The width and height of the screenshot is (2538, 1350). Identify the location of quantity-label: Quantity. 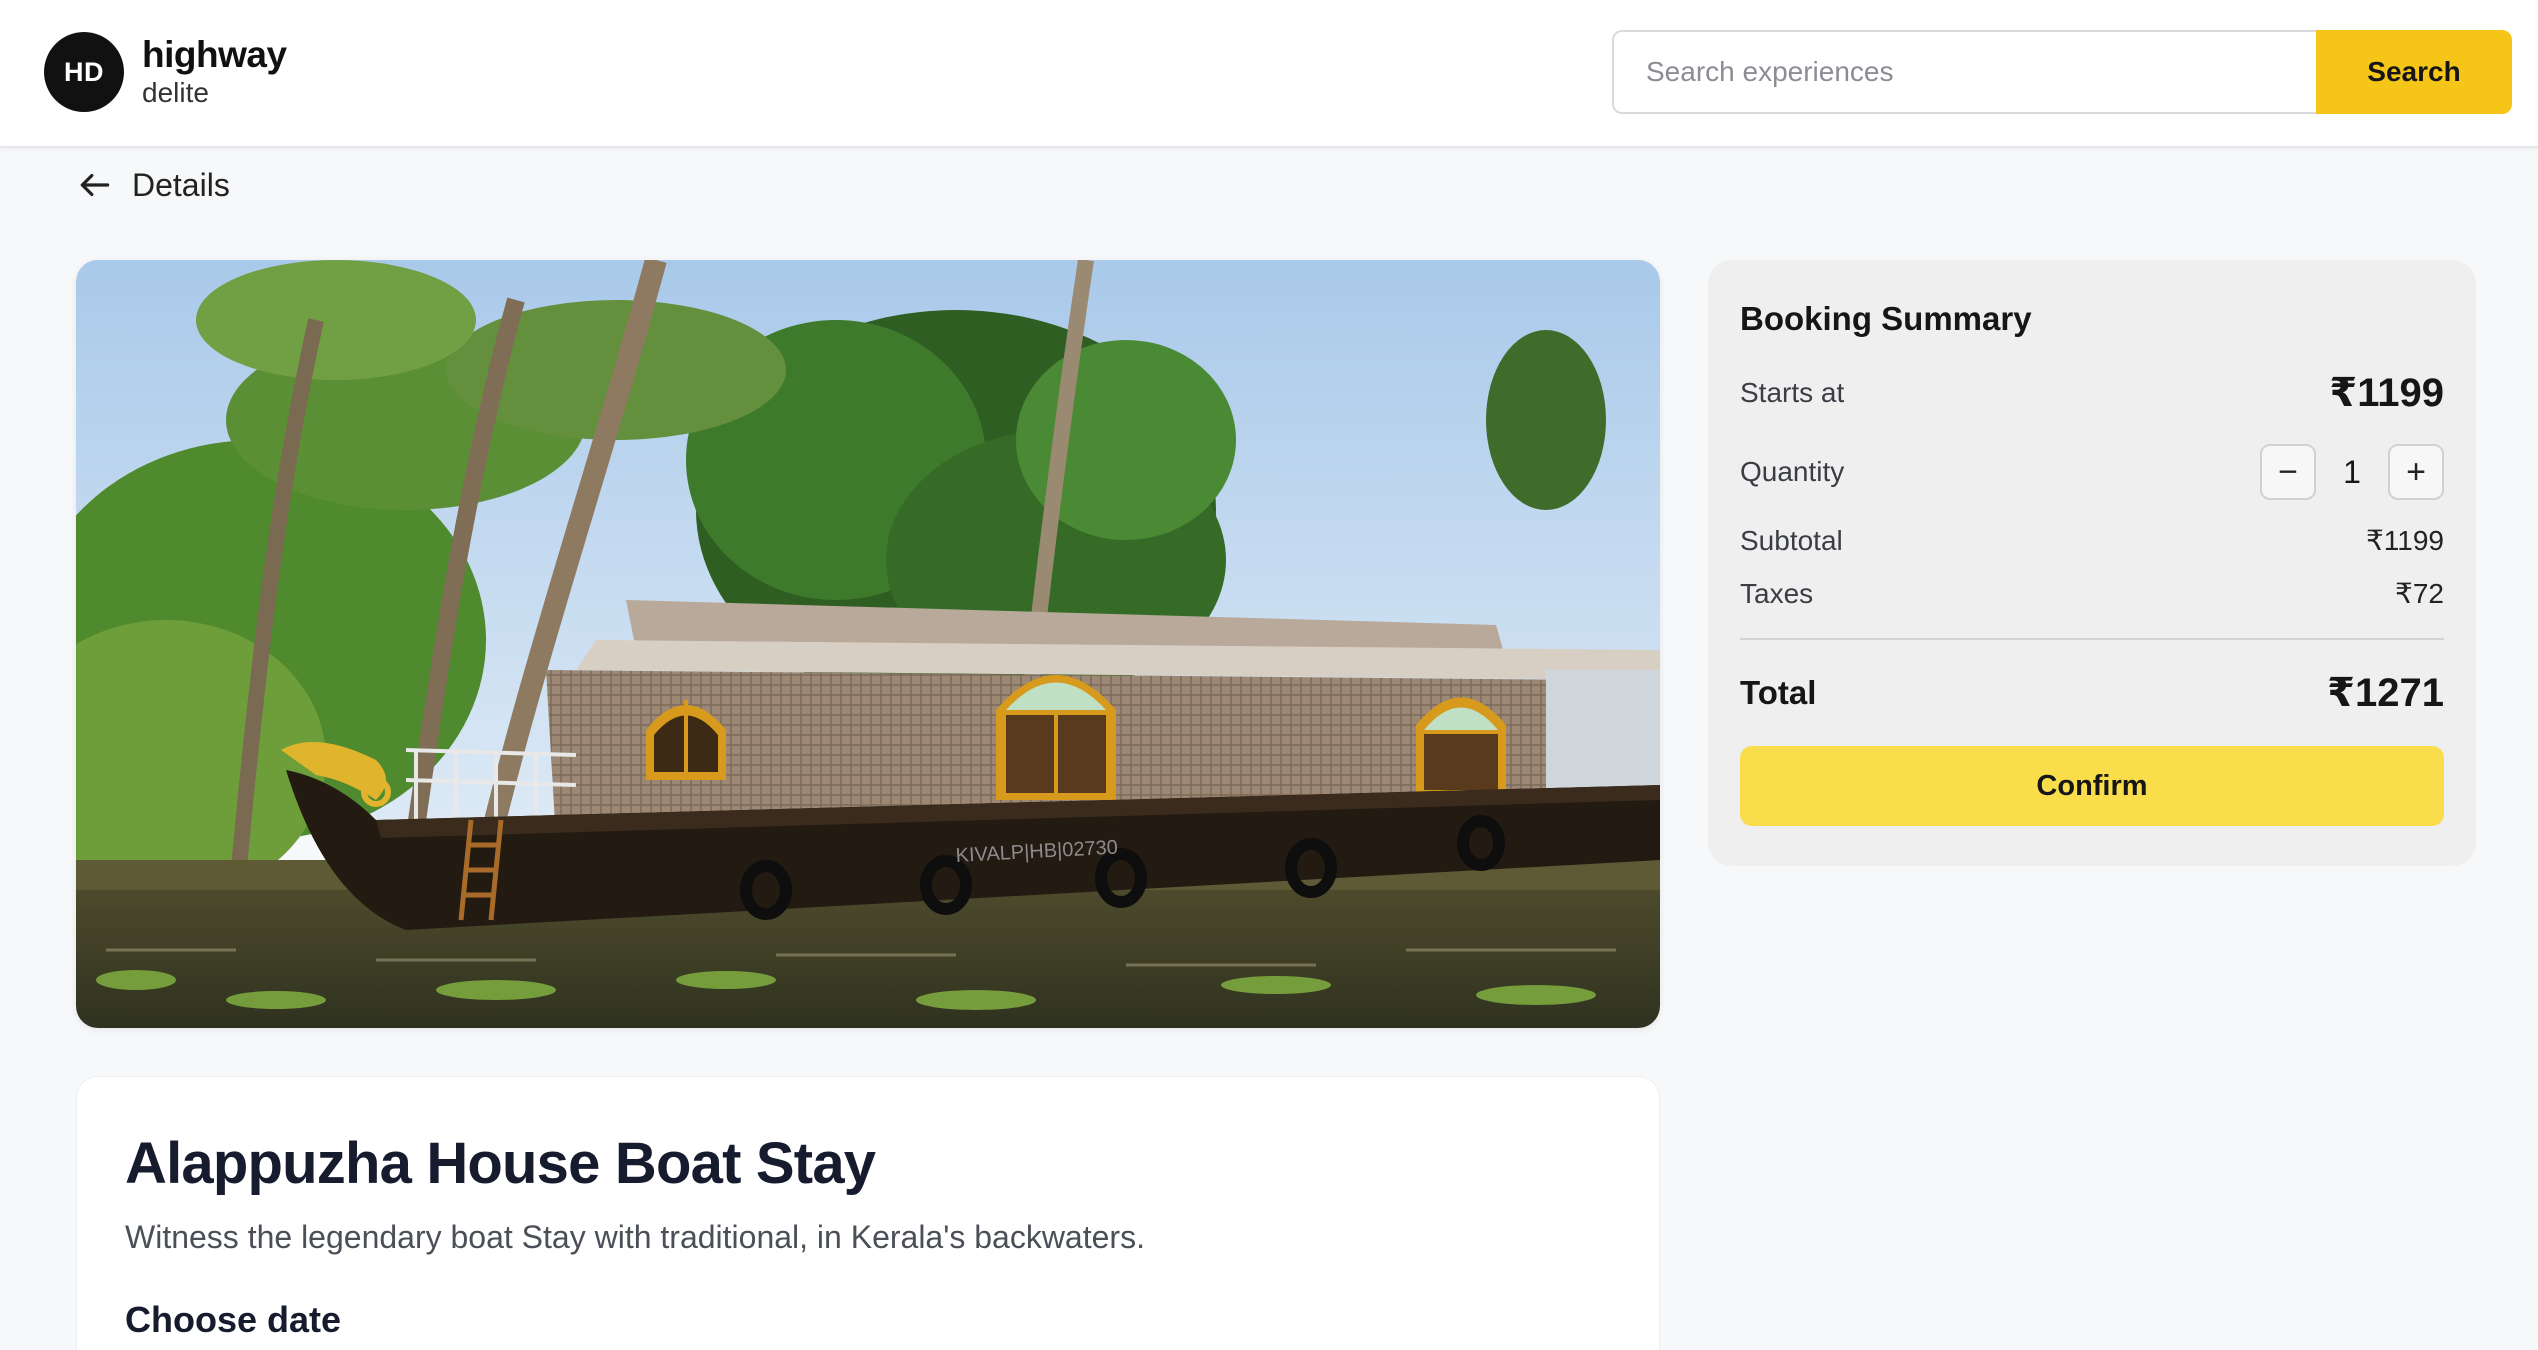
(1792, 471).